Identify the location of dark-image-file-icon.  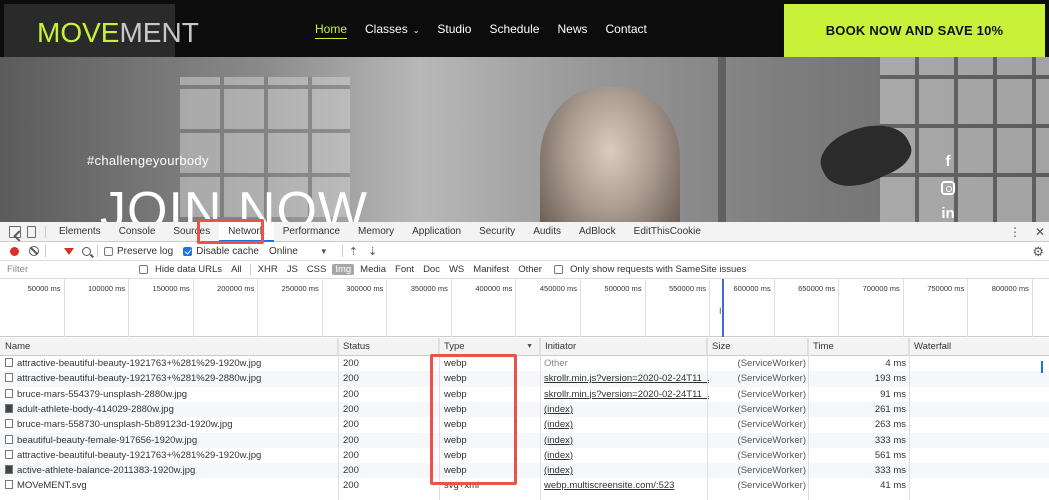
(9, 408).